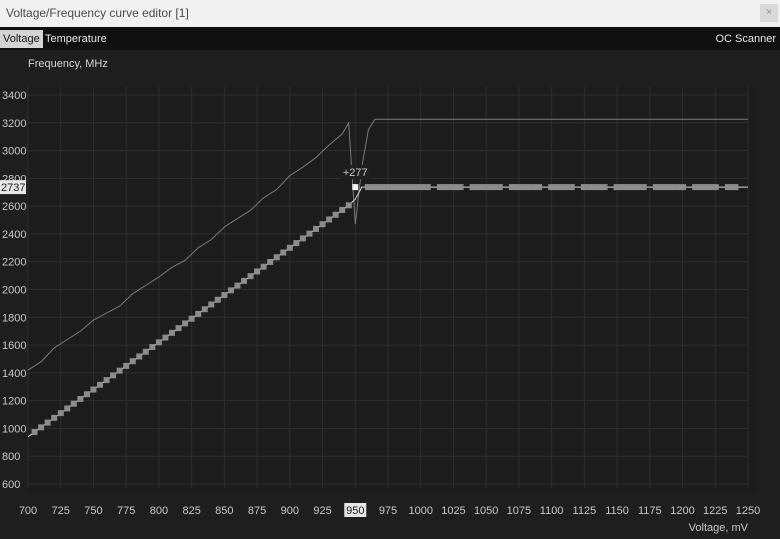 This screenshot has width=780, height=539. Describe the element at coordinates (76, 39) in the screenshot. I see `tab-temperature: Temperature` at that location.